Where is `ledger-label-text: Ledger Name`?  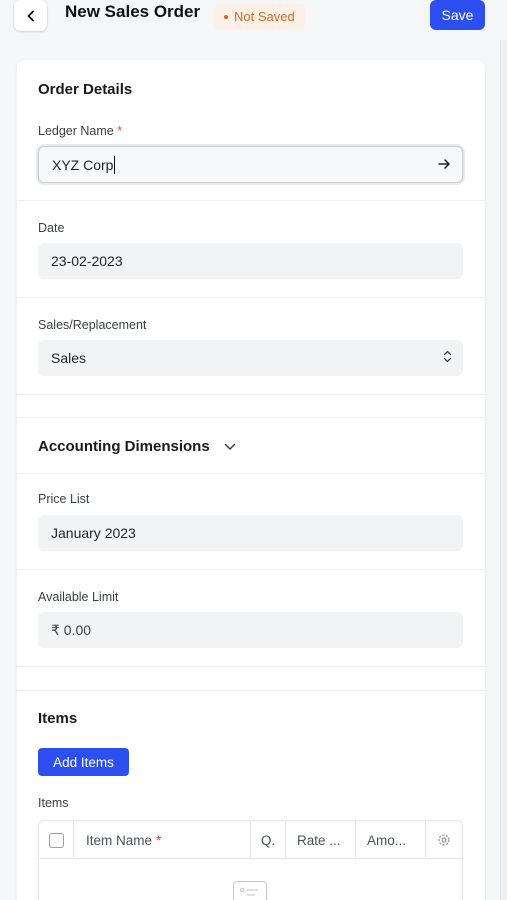 ledger-label-text: Ledger Name is located at coordinates (76, 131).